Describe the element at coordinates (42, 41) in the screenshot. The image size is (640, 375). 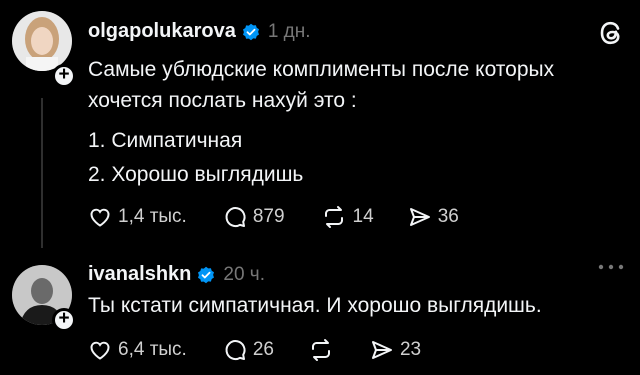
I see `avatar` at that location.